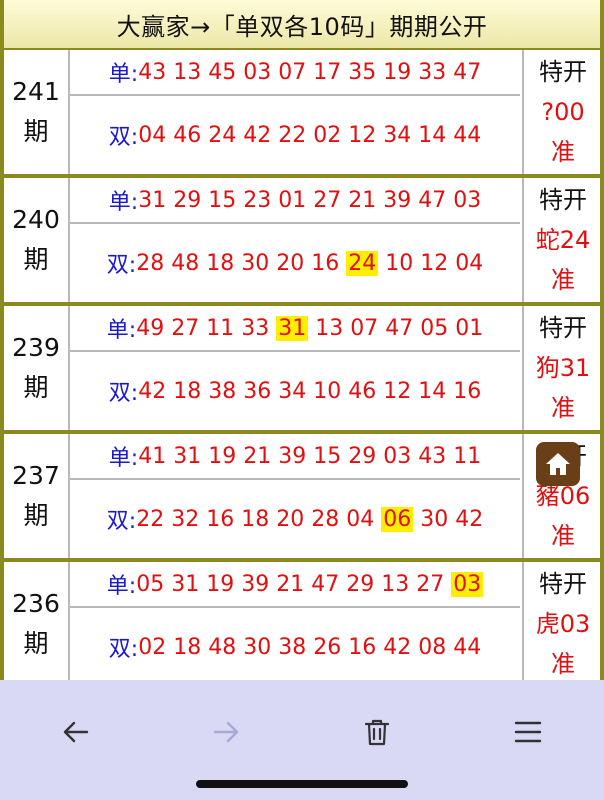  What do you see at coordinates (292, 647) in the screenshot?
I see `number: 38` at bounding box center [292, 647].